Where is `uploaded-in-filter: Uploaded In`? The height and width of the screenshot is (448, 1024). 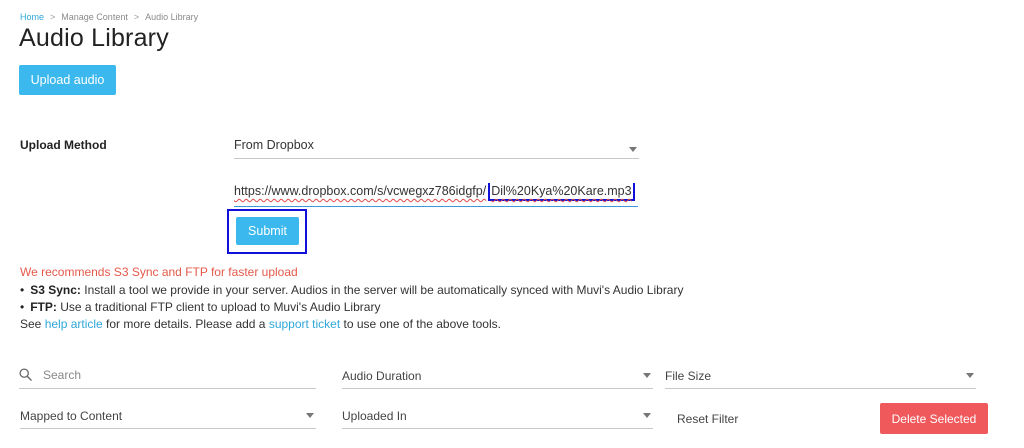
uploaded-in-filter: Uploaded In is located at coordinates (497, 416).